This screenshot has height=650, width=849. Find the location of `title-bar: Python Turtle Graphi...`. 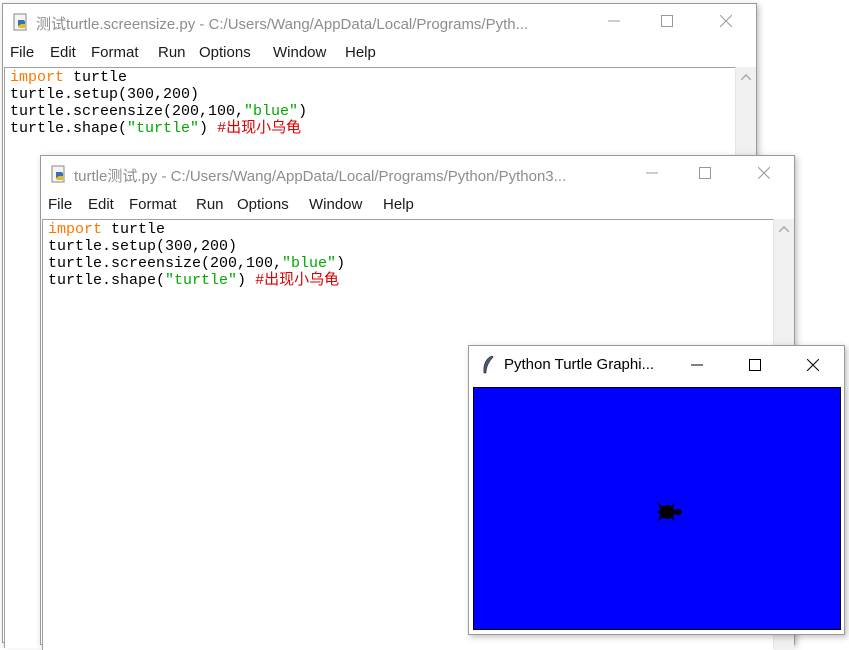

title-bar: Python Turtle Graphi... is located at coordinates (656, 365).